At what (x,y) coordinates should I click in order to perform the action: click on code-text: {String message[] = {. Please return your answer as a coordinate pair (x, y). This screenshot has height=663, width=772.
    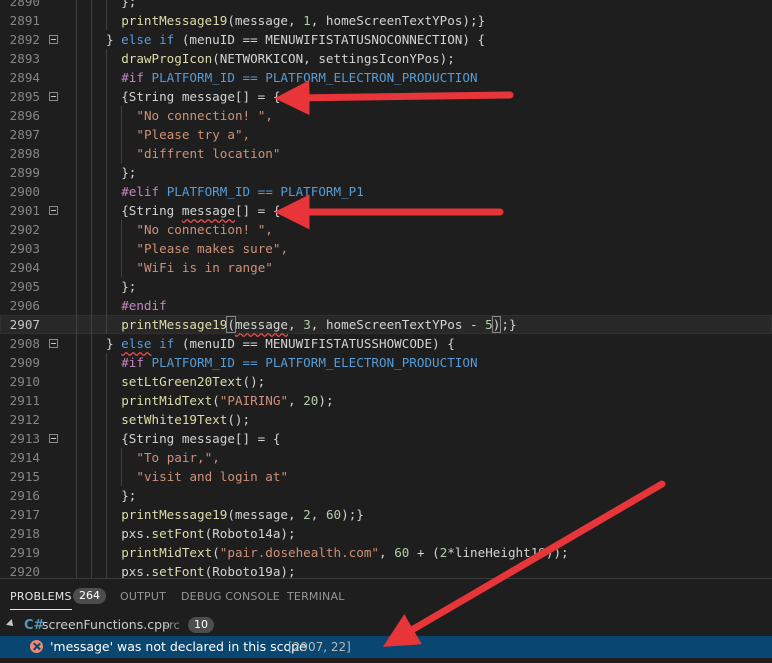
    Looking at the image, I should click on (200, 438).